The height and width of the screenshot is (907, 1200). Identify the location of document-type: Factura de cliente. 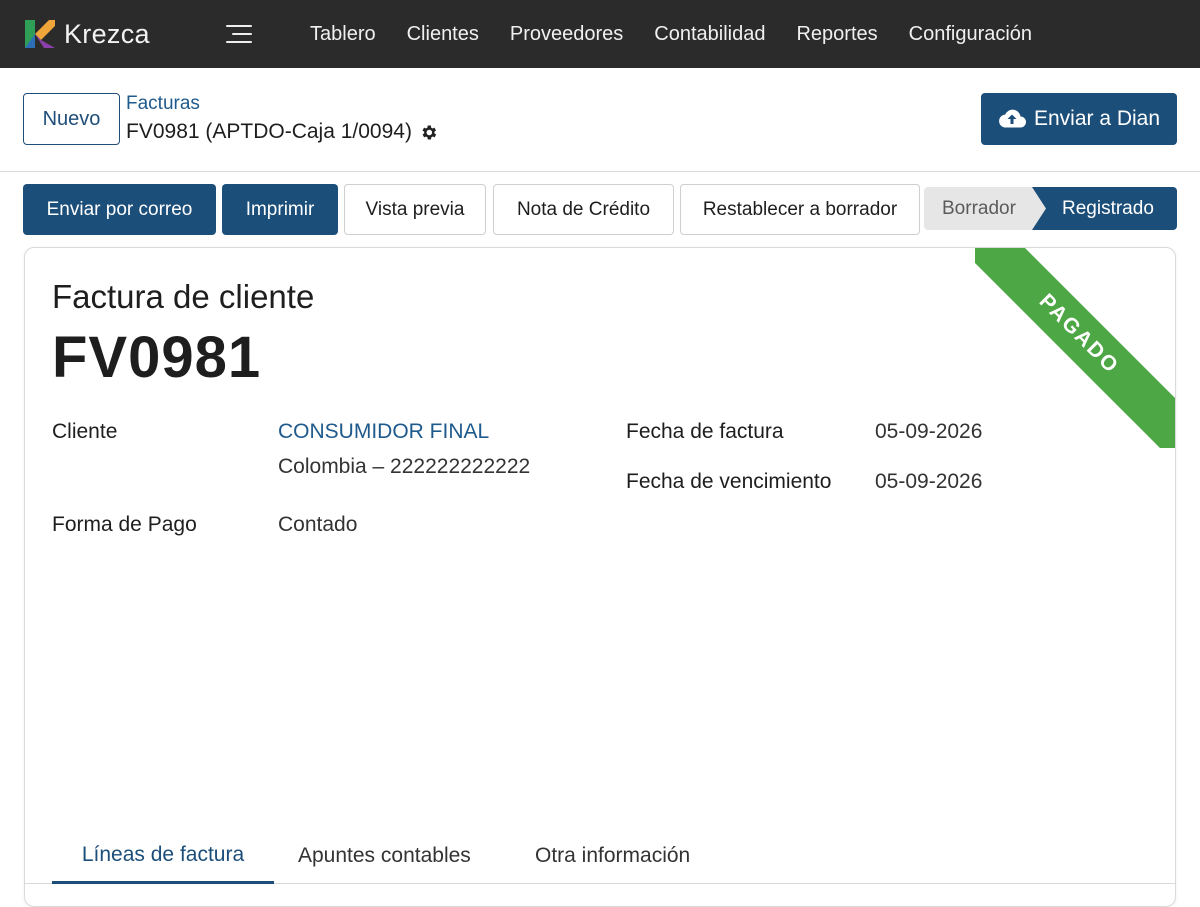
(183, 296).